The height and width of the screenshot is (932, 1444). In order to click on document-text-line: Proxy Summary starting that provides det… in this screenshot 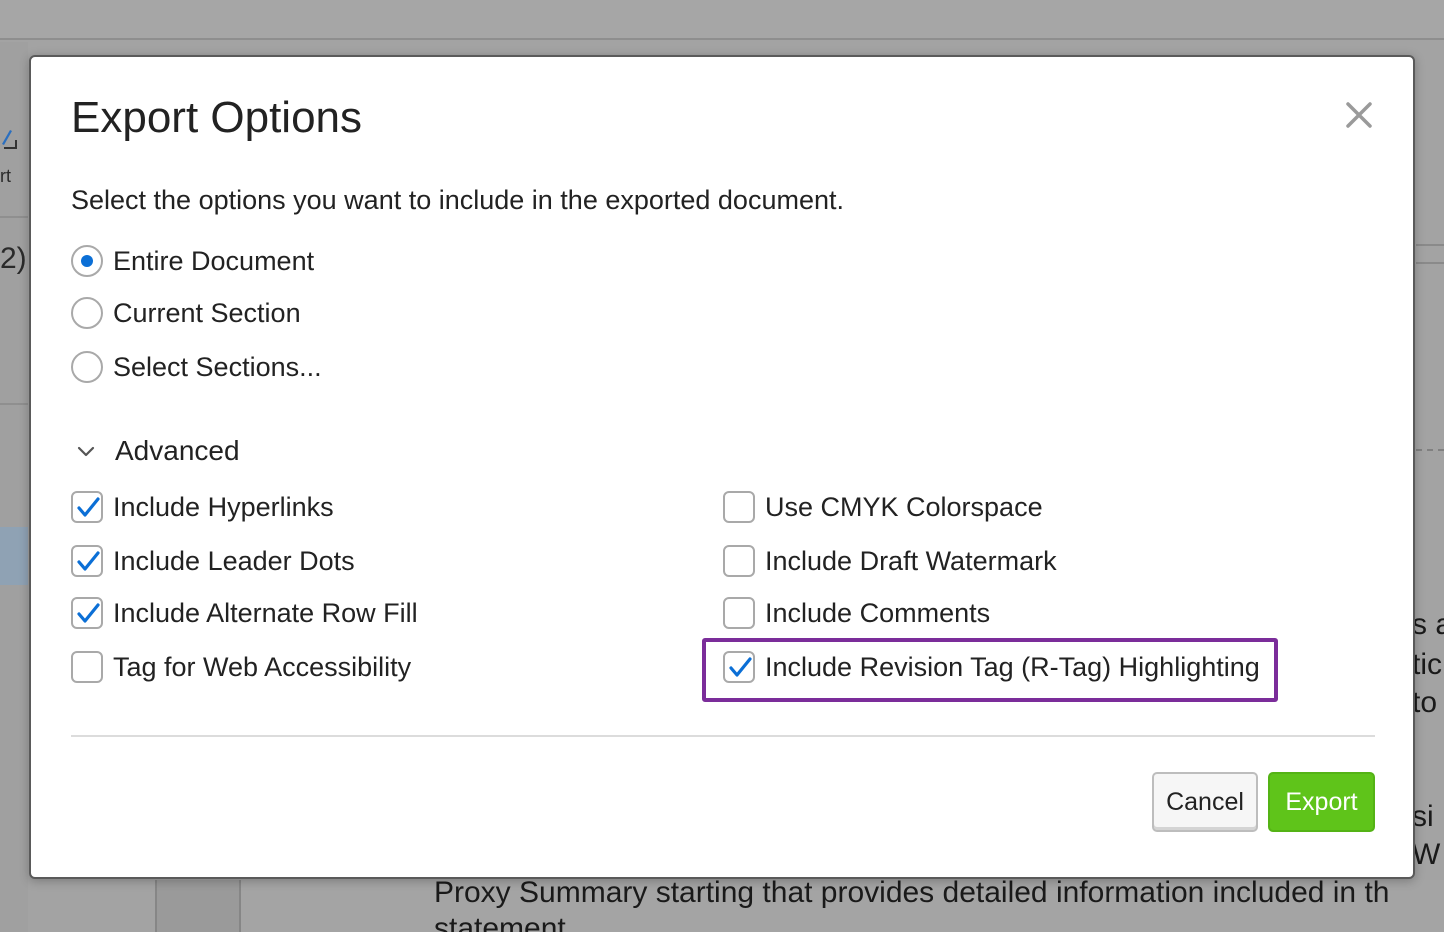, I will do `click(912, 892)`.